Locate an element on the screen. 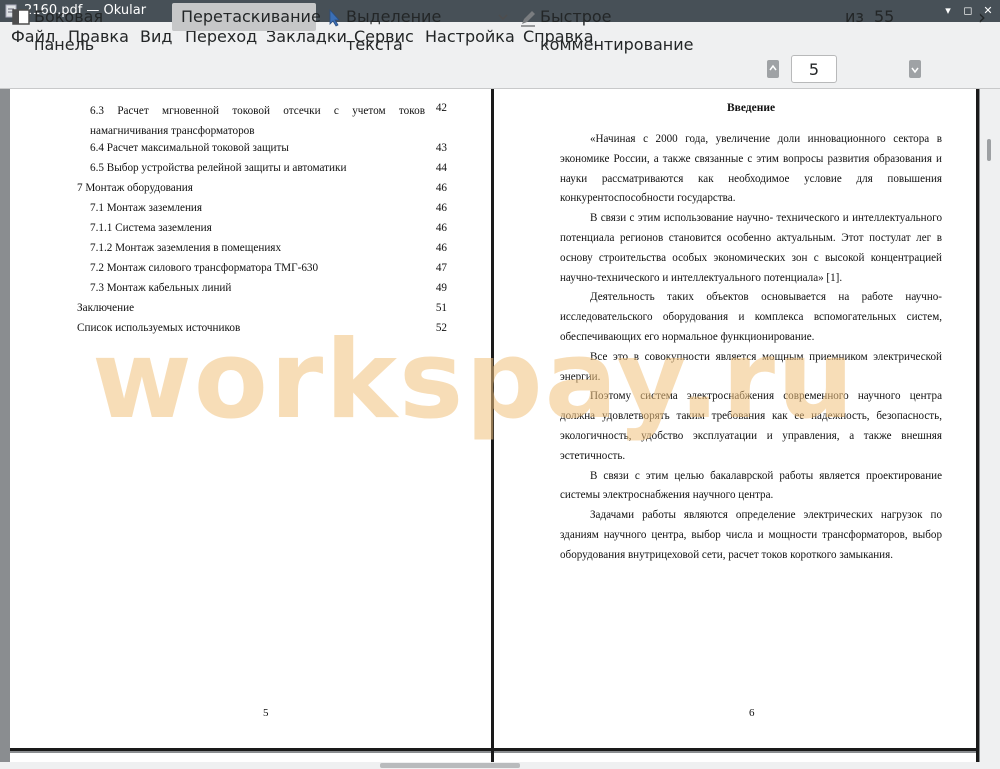 The height and width of the screenshot is (769, 1000). toc-entry: 6.4 Расчет максимальной токовой защиты is located at coordinates (189, 148).